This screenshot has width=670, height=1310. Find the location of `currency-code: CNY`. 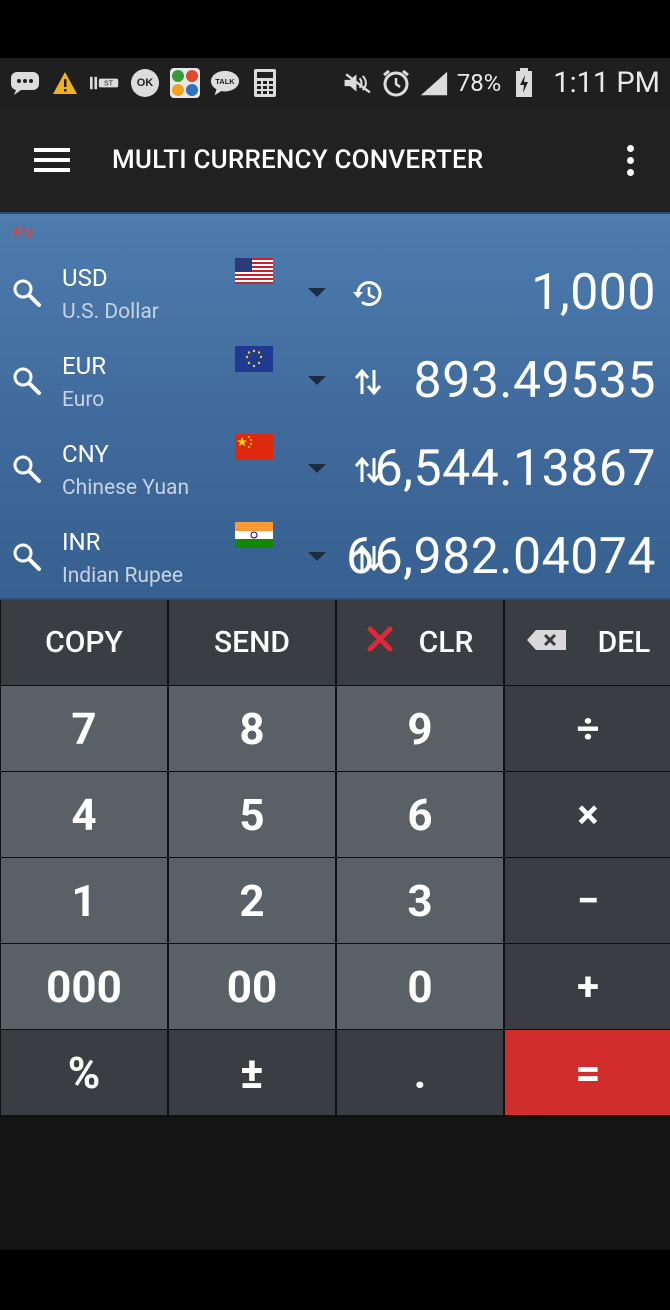

currency-code: CNY is located at coordinates (85, 454).